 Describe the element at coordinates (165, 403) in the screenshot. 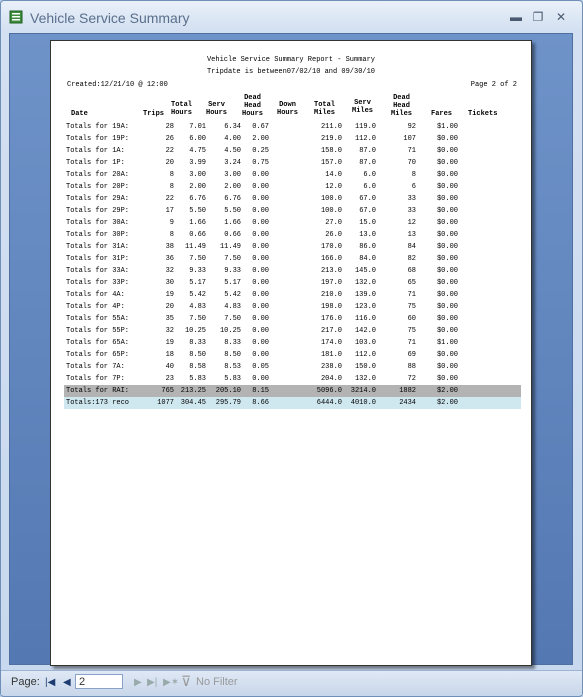

I see `trips-cell: 1077` at that location.